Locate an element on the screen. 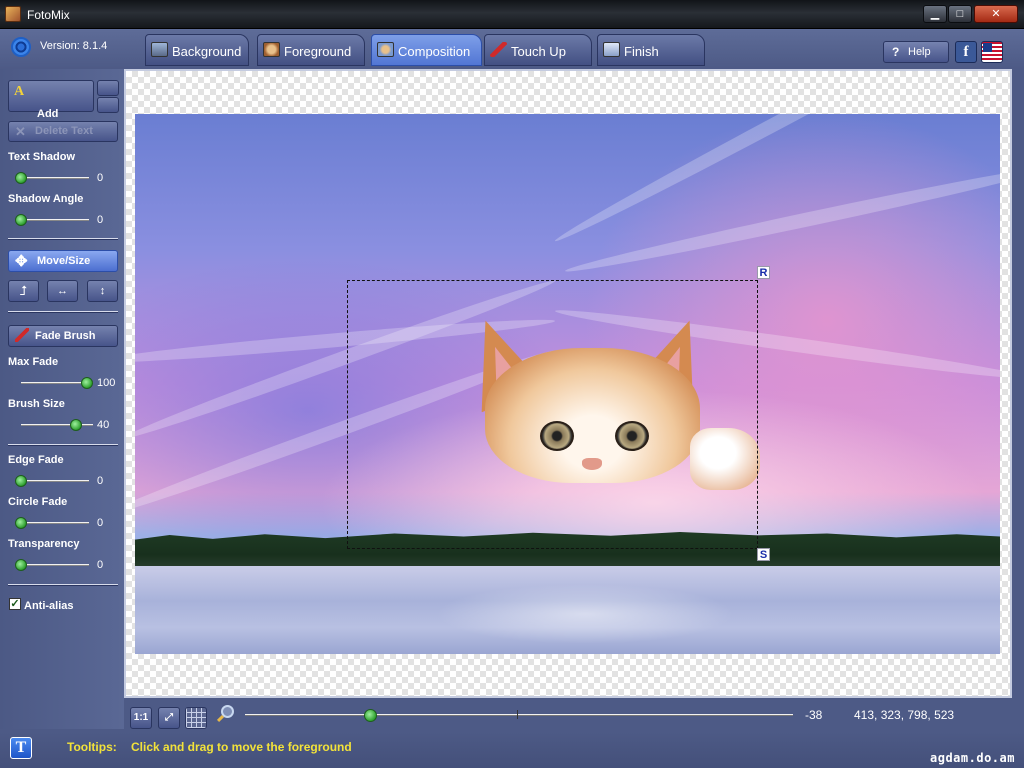 The height and width of the screenshot is (768, 1024). foreground-icon is located at coordinates (271, 49).